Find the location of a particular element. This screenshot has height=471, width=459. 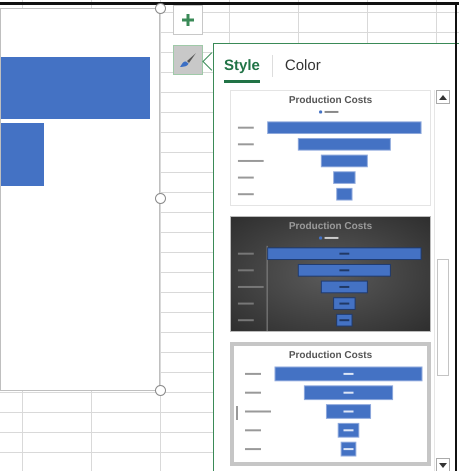

chart-styles-button is located at coordinates (188, 60).